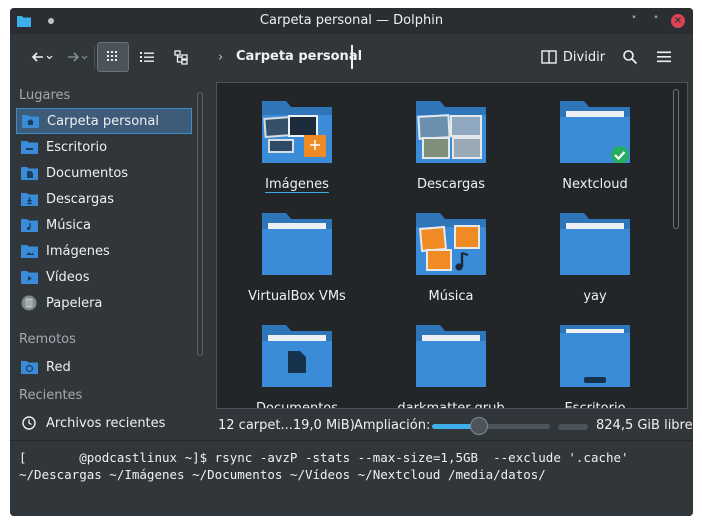 The height and width of the screenshot is (526, 702). Describe the element at coordinates (549, 57) in the screenshot. I see `split-view-icon` at that location.